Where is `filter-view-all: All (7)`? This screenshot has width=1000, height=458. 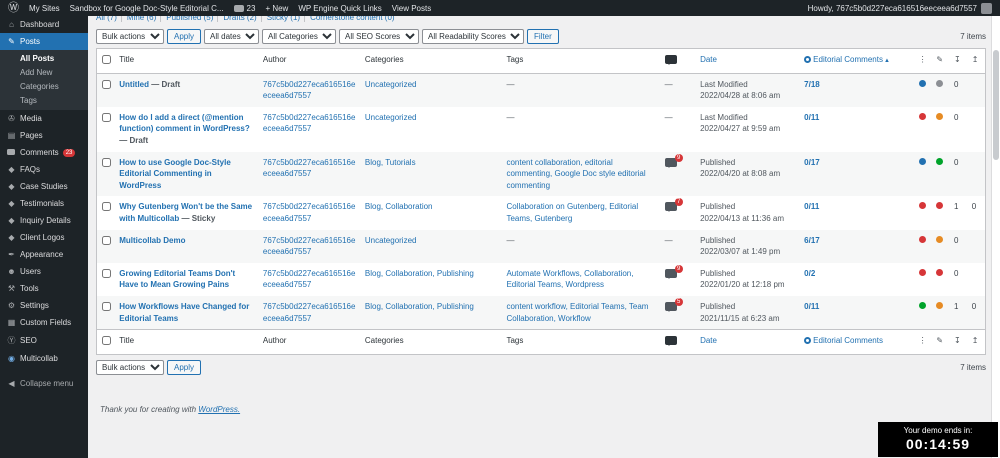 filter-view-all: All (7) is located at coordinates (106, 19).